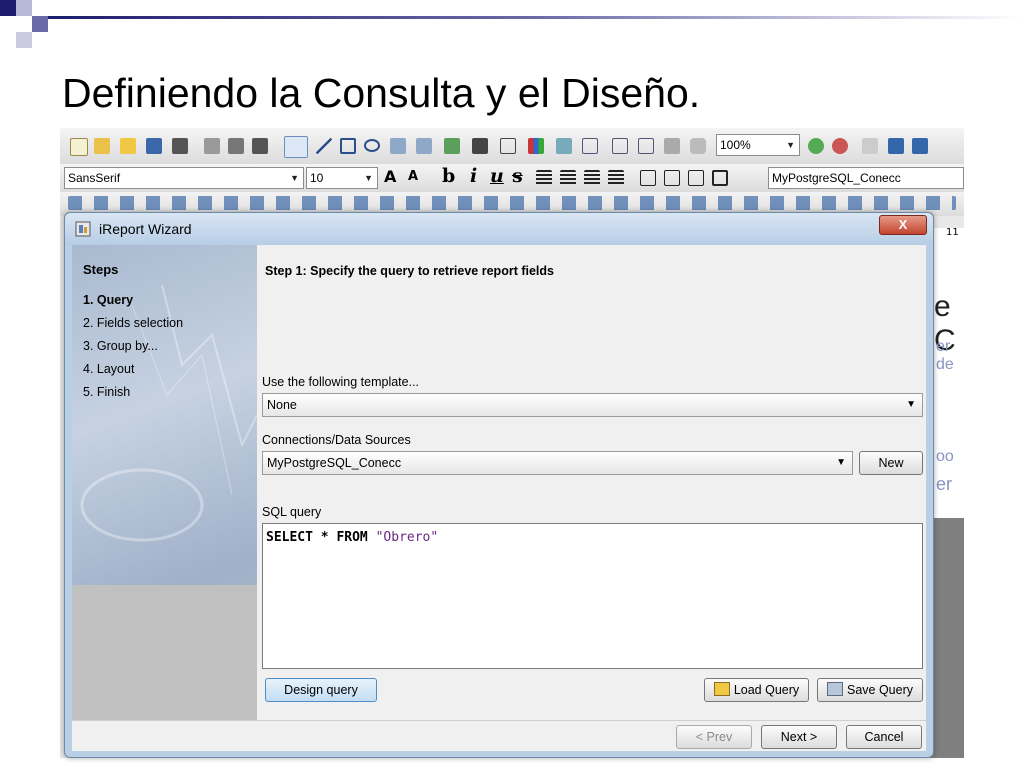 Image resolution: width=1024 pixels, height=768 pixels. Describe the element at coordinates (473, 176) in the screenshot. I see `italic-button: i` at that location.